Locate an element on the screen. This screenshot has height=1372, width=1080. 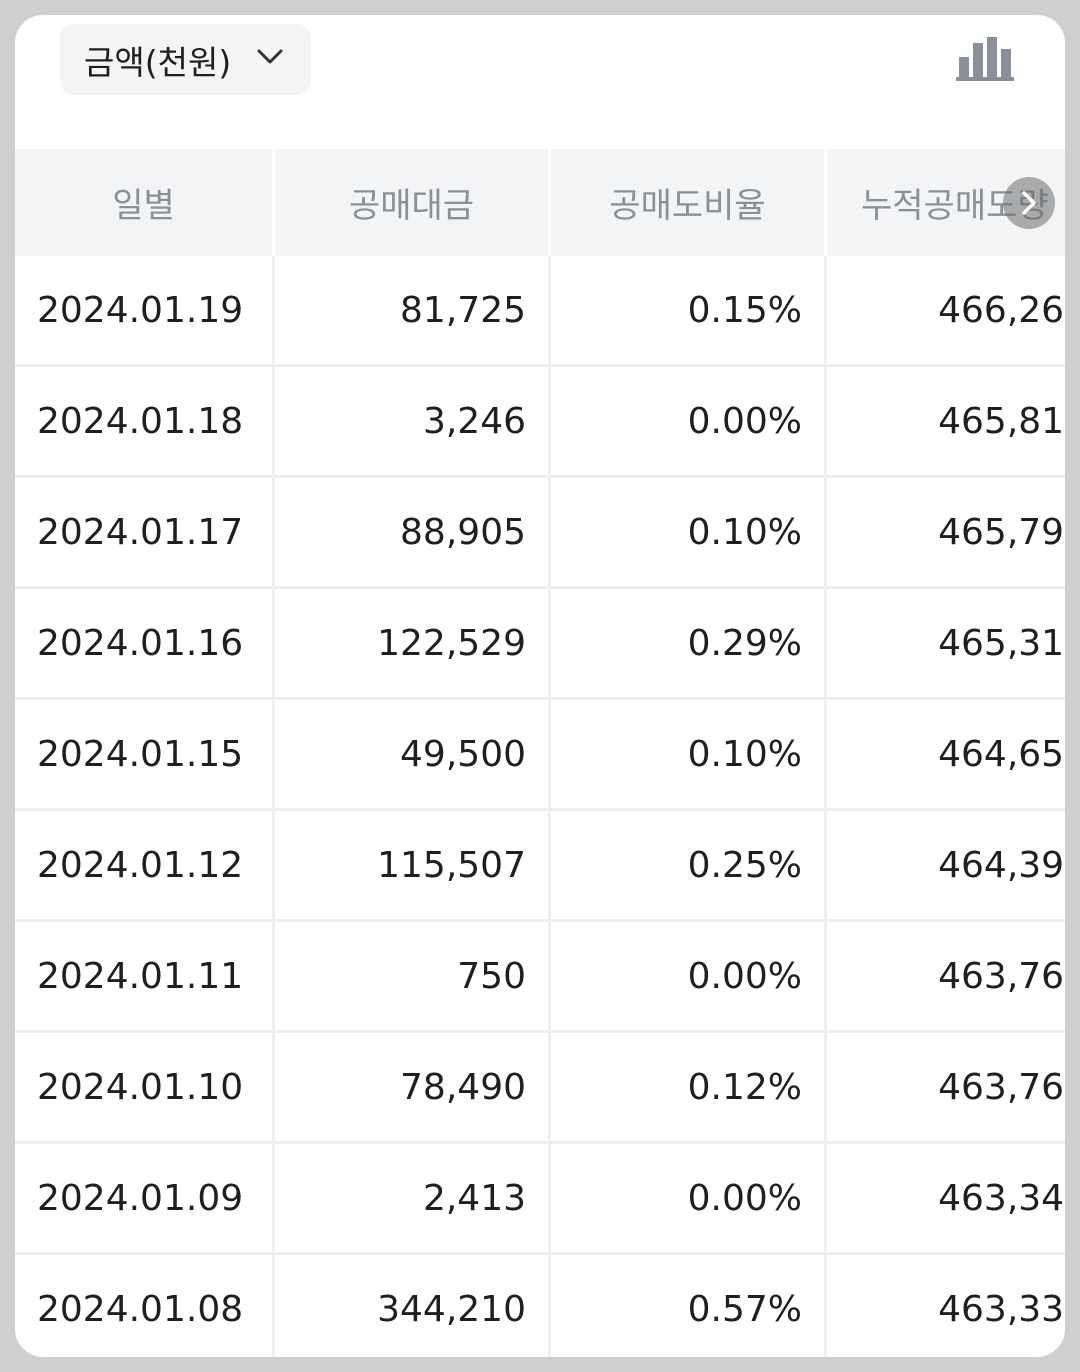
column-header-date: 일별 is located at coordinates (145, 202).